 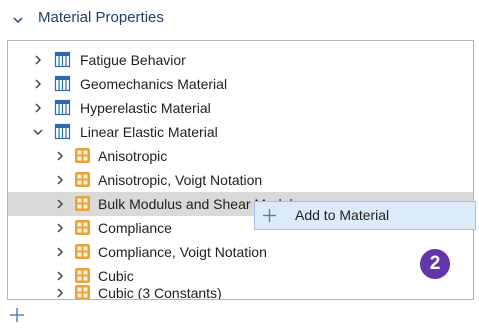 I want to click on tree-item-linear-elastic-material: Linear Elastic Material, so click(x=240, y=132).